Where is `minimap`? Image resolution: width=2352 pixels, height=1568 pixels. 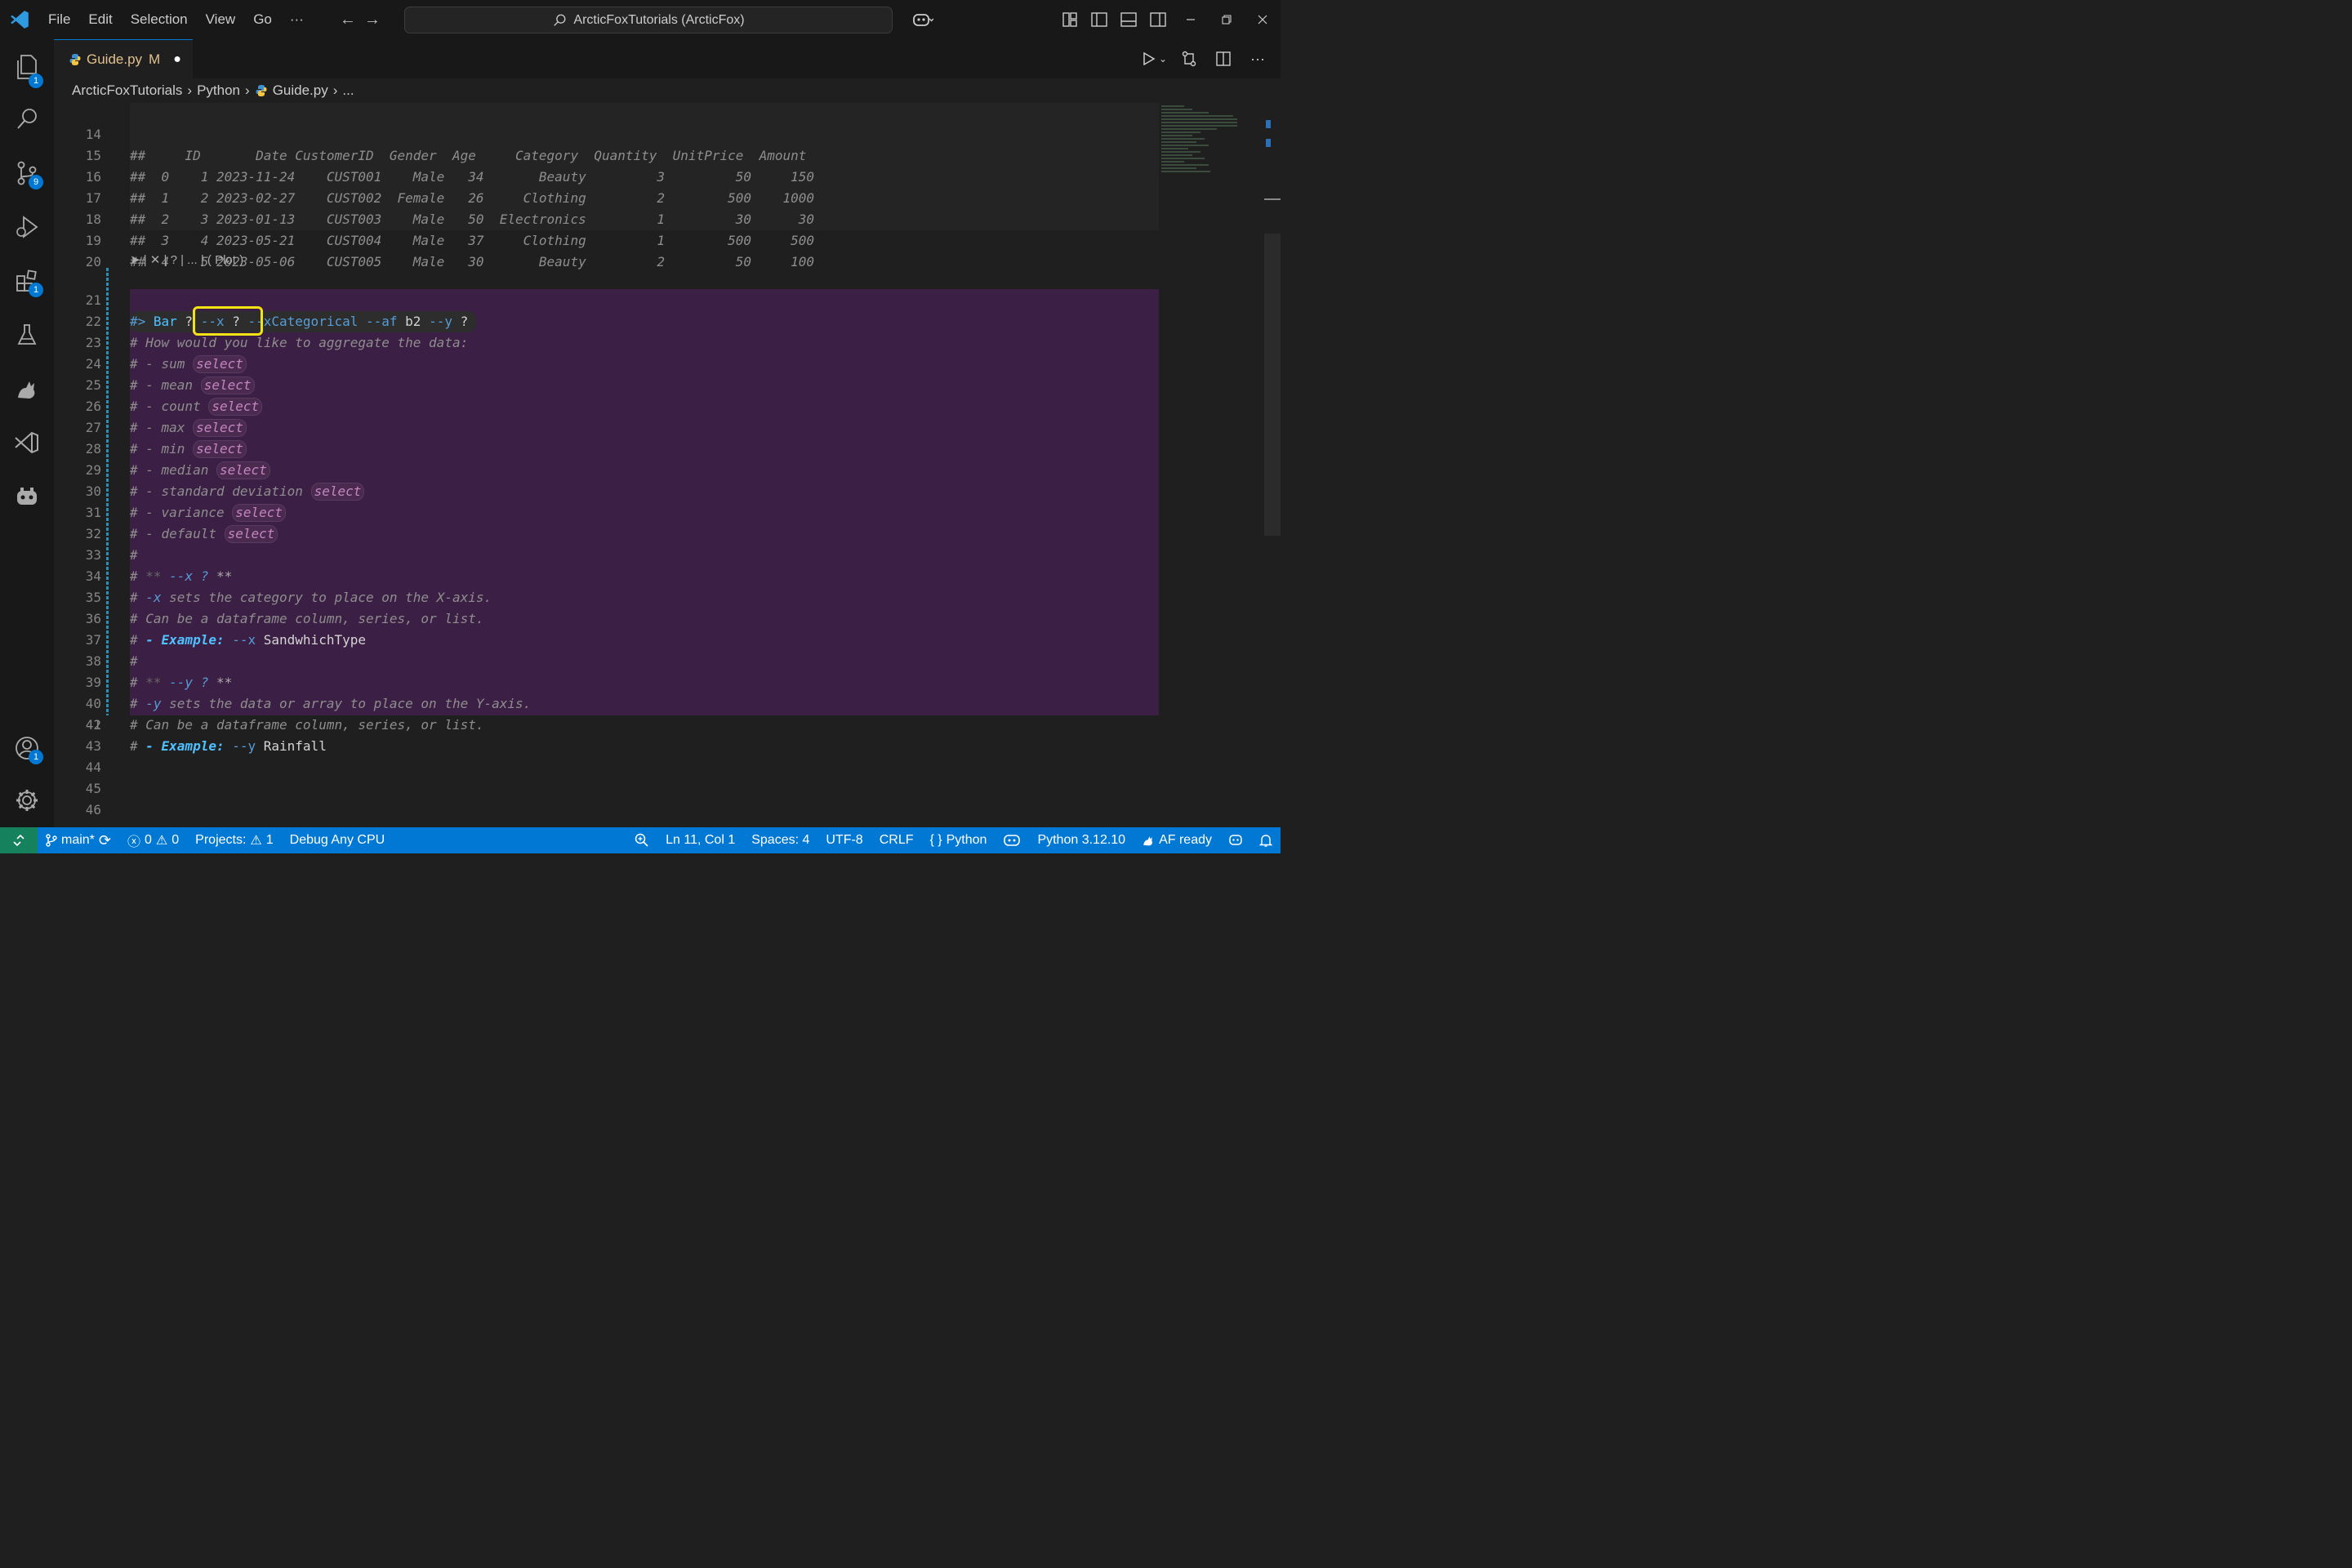
minimap is located at coordinates (1200, 144).